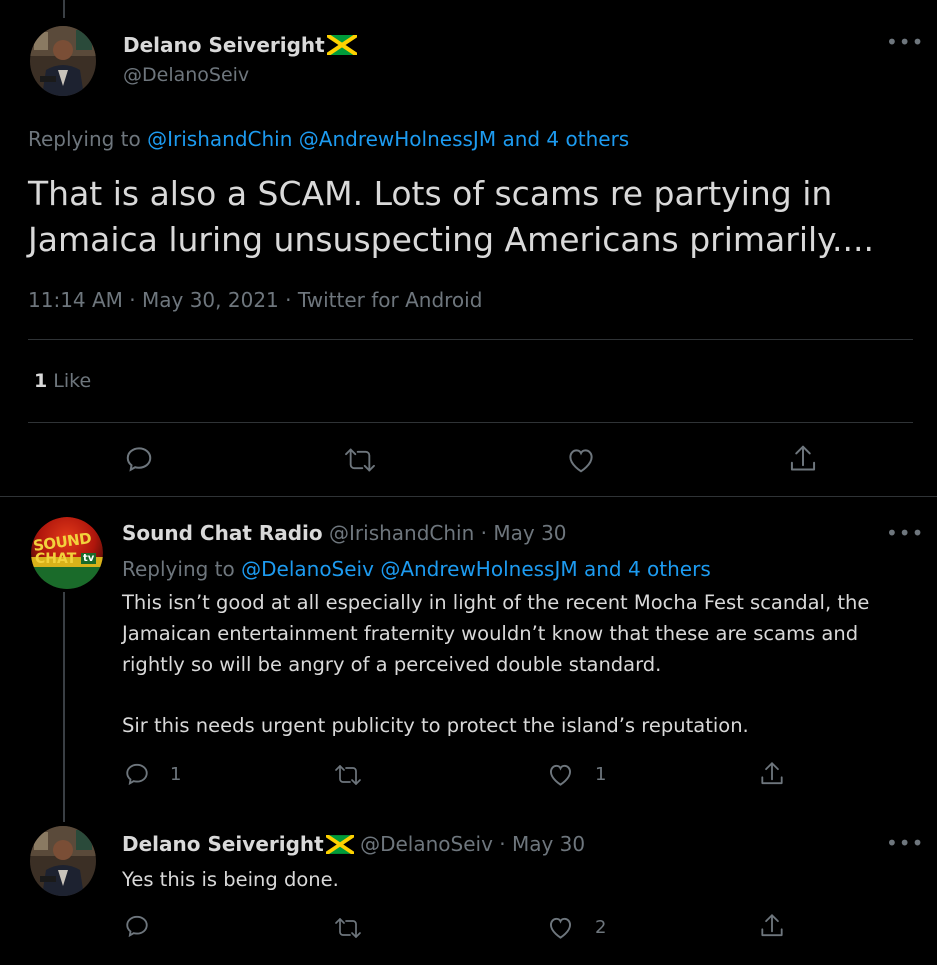 Image resolution: width=937 pixels, height=965 pixels. What do you see at coordinates (56, 559) in the screenshot?
I see `avatar-logo-text: CHAT` at bounding box center [56, 559].